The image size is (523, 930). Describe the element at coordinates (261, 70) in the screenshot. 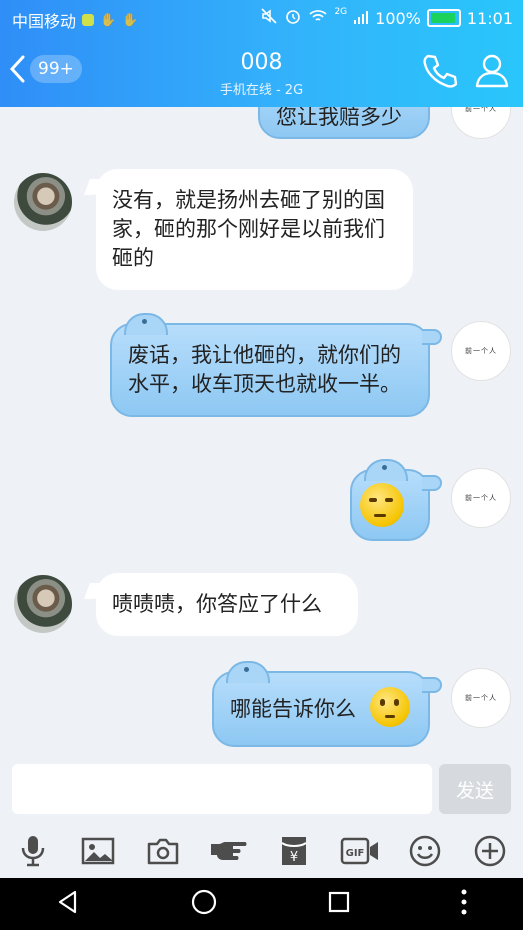

I see `title-row: 99+ 008 手机在线 - 2G` at that location.